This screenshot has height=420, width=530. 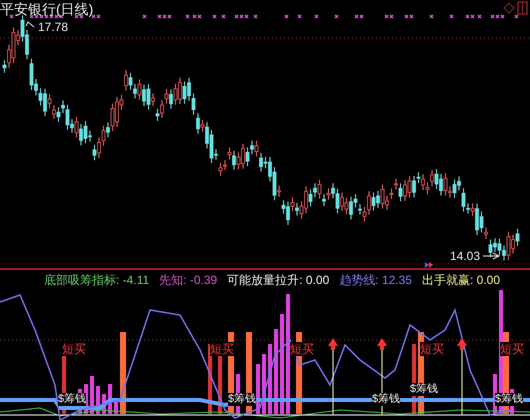 What do you see at coordinates (53, 27) in the screenshot?
I see `high-price-label: 17.78` at bounding box center [53, 27].